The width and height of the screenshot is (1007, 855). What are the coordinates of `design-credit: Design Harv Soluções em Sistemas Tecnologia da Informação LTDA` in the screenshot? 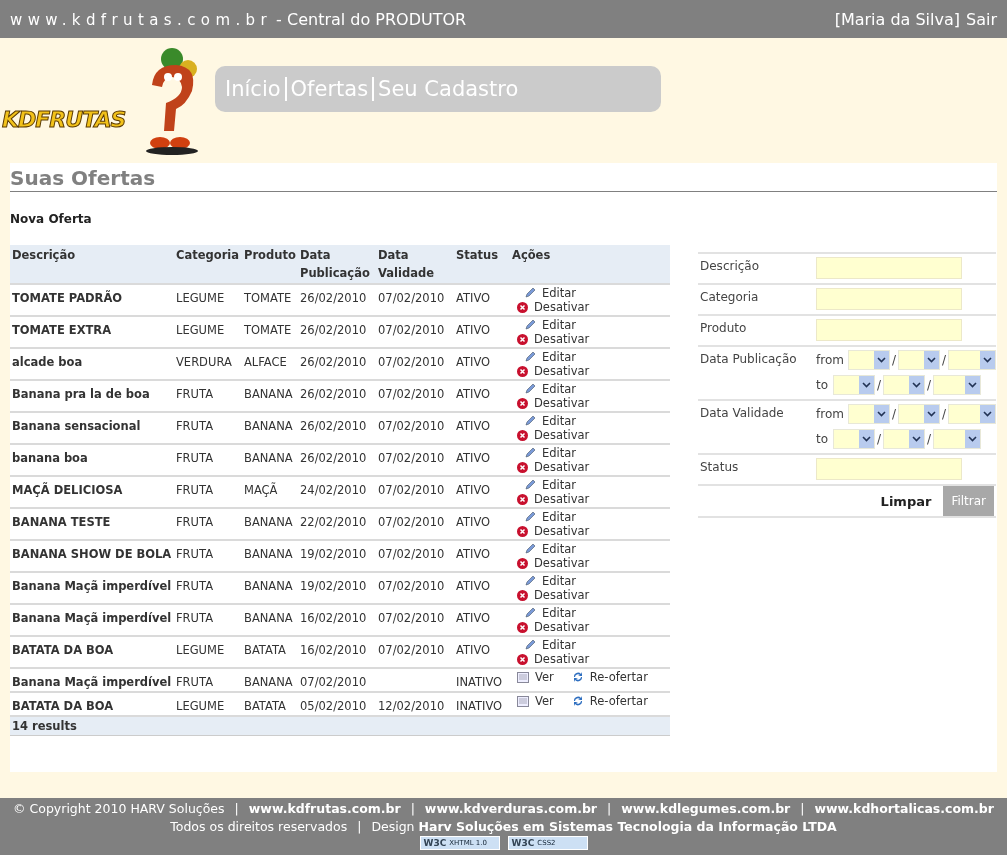 It's located at (604, 827).